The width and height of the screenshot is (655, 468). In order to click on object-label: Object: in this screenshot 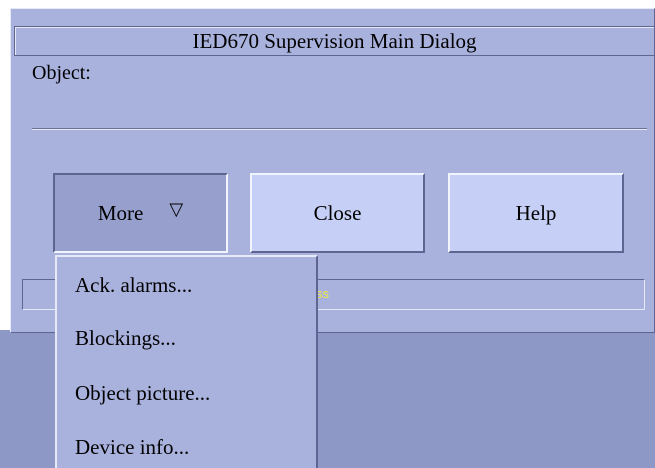, I will do `click(61, 73)`.